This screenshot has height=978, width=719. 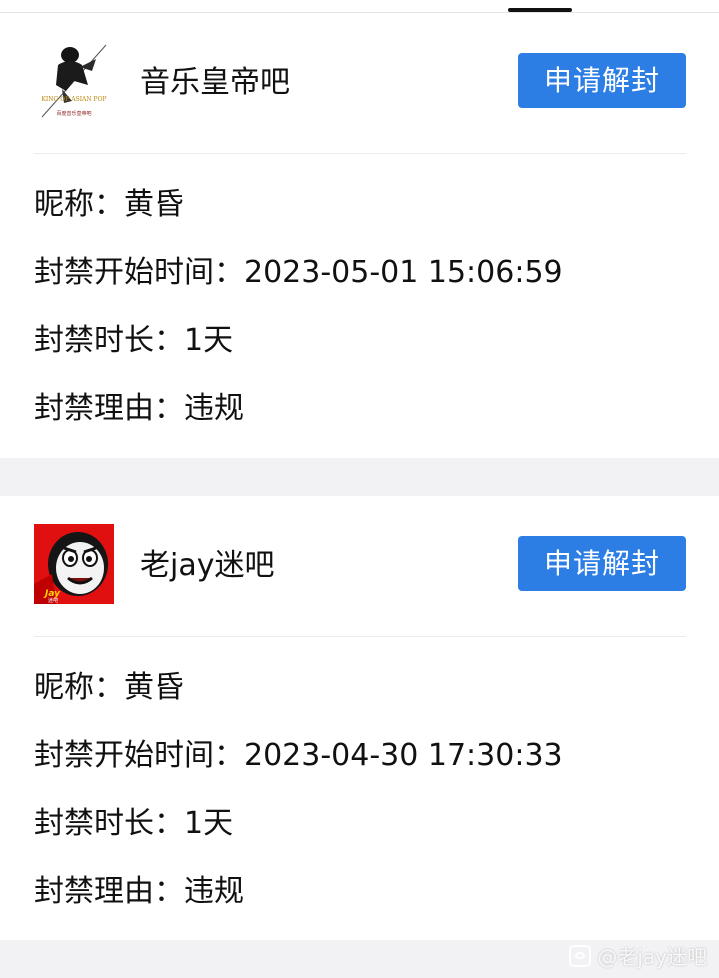 I want to click on forum-name: 音乐皇帝吧, so click(x=215, y=83).